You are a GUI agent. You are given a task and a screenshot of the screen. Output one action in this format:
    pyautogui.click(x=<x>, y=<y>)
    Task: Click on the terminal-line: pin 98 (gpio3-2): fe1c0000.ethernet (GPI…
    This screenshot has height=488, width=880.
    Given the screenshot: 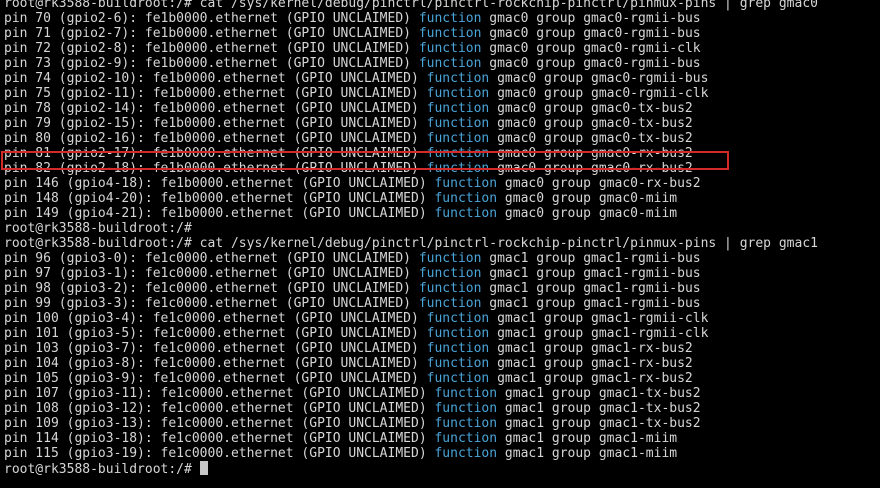 What is the action you would take?
    pyautogui.click(x=442, y=288)
    